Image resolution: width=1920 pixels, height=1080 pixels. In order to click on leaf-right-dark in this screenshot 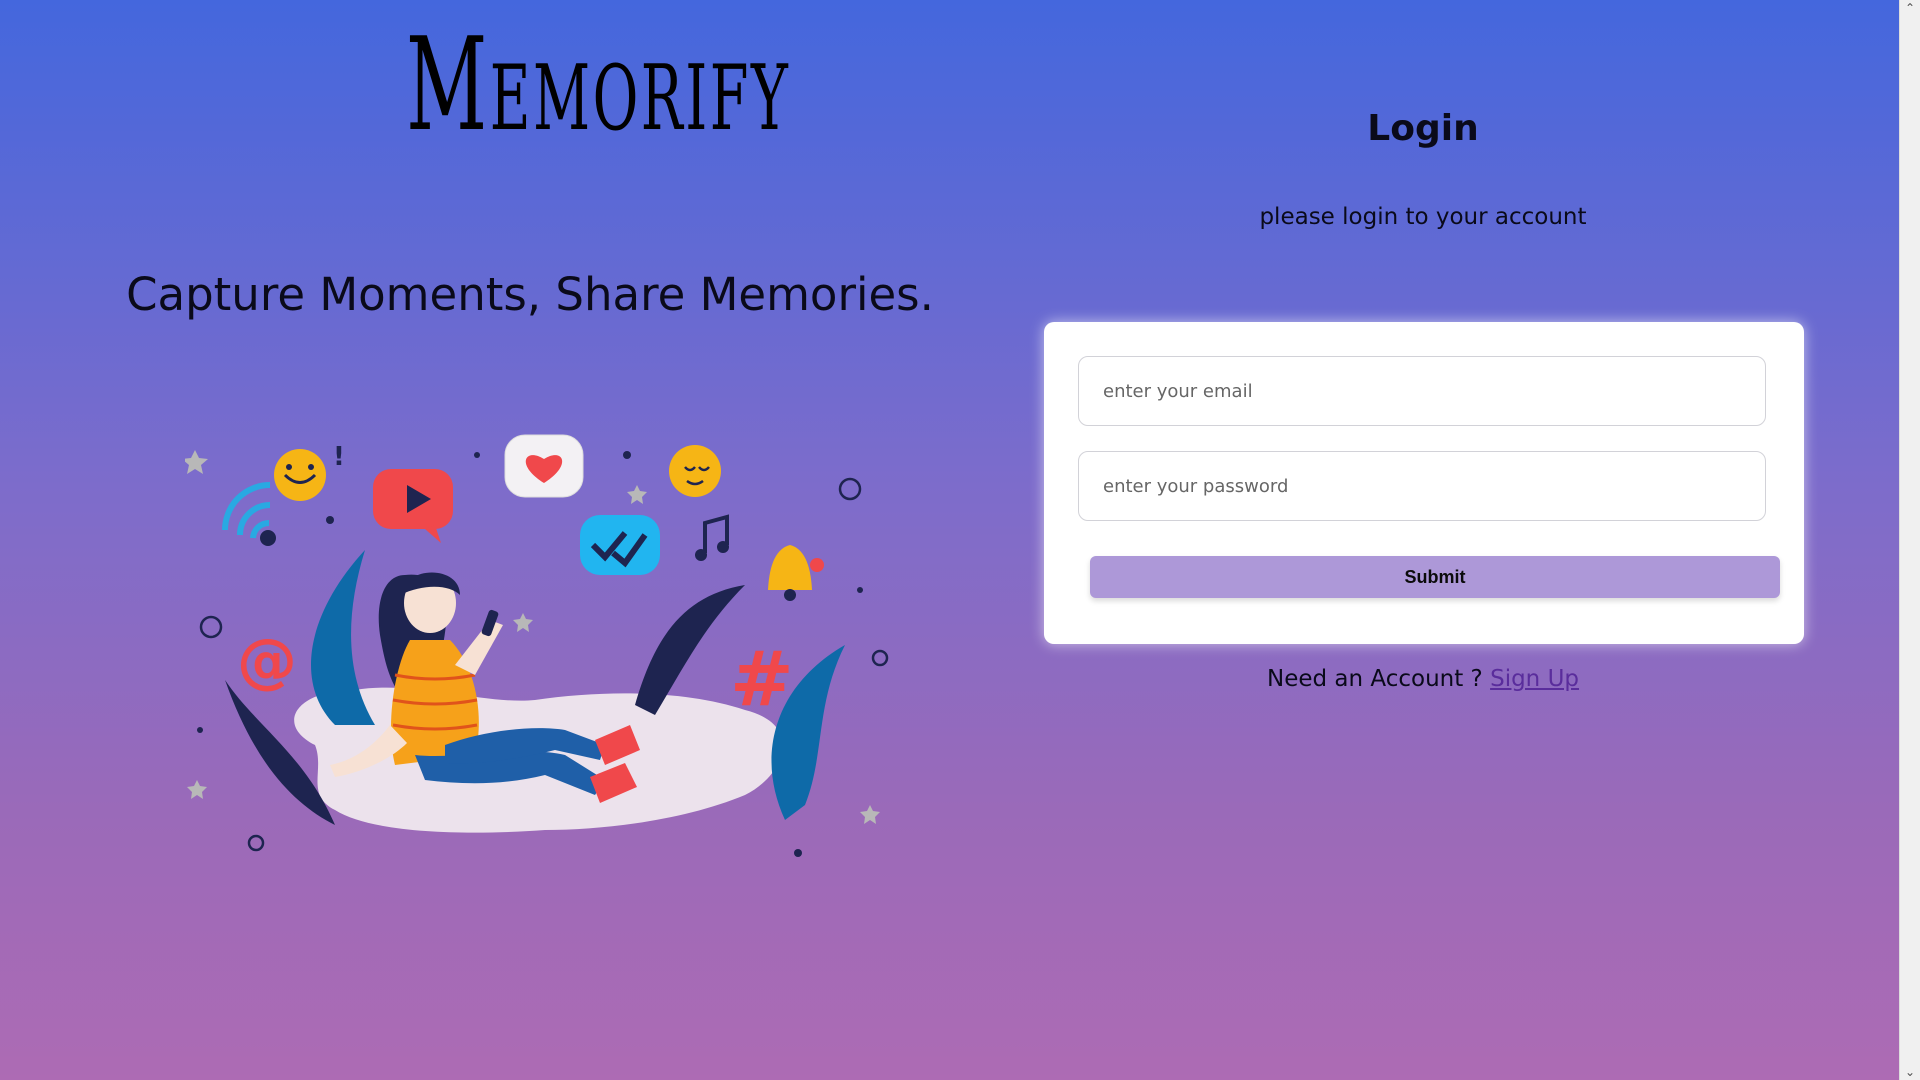, I will do `click(690, 650)`.